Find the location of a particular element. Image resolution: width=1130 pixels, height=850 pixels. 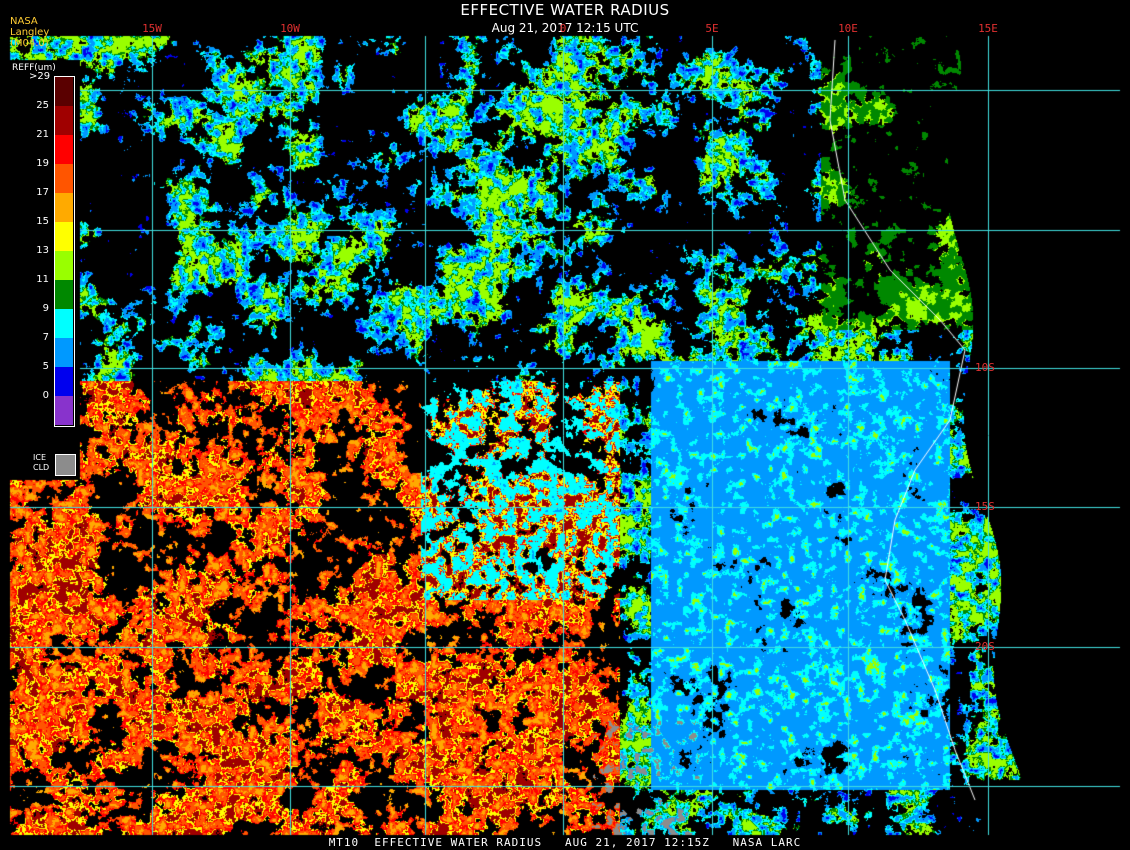

legend-tick-label: 0 is located at coordinates (45, 395).